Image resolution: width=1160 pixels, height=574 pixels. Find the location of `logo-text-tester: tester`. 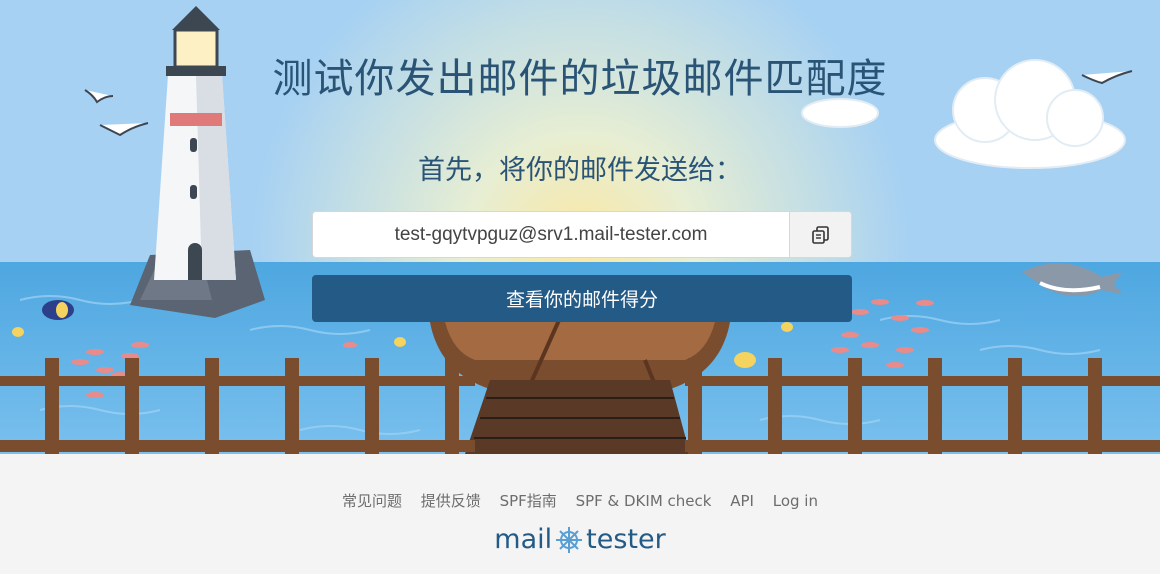

logo-text-tester: tester is located at coordinates (626, 539).